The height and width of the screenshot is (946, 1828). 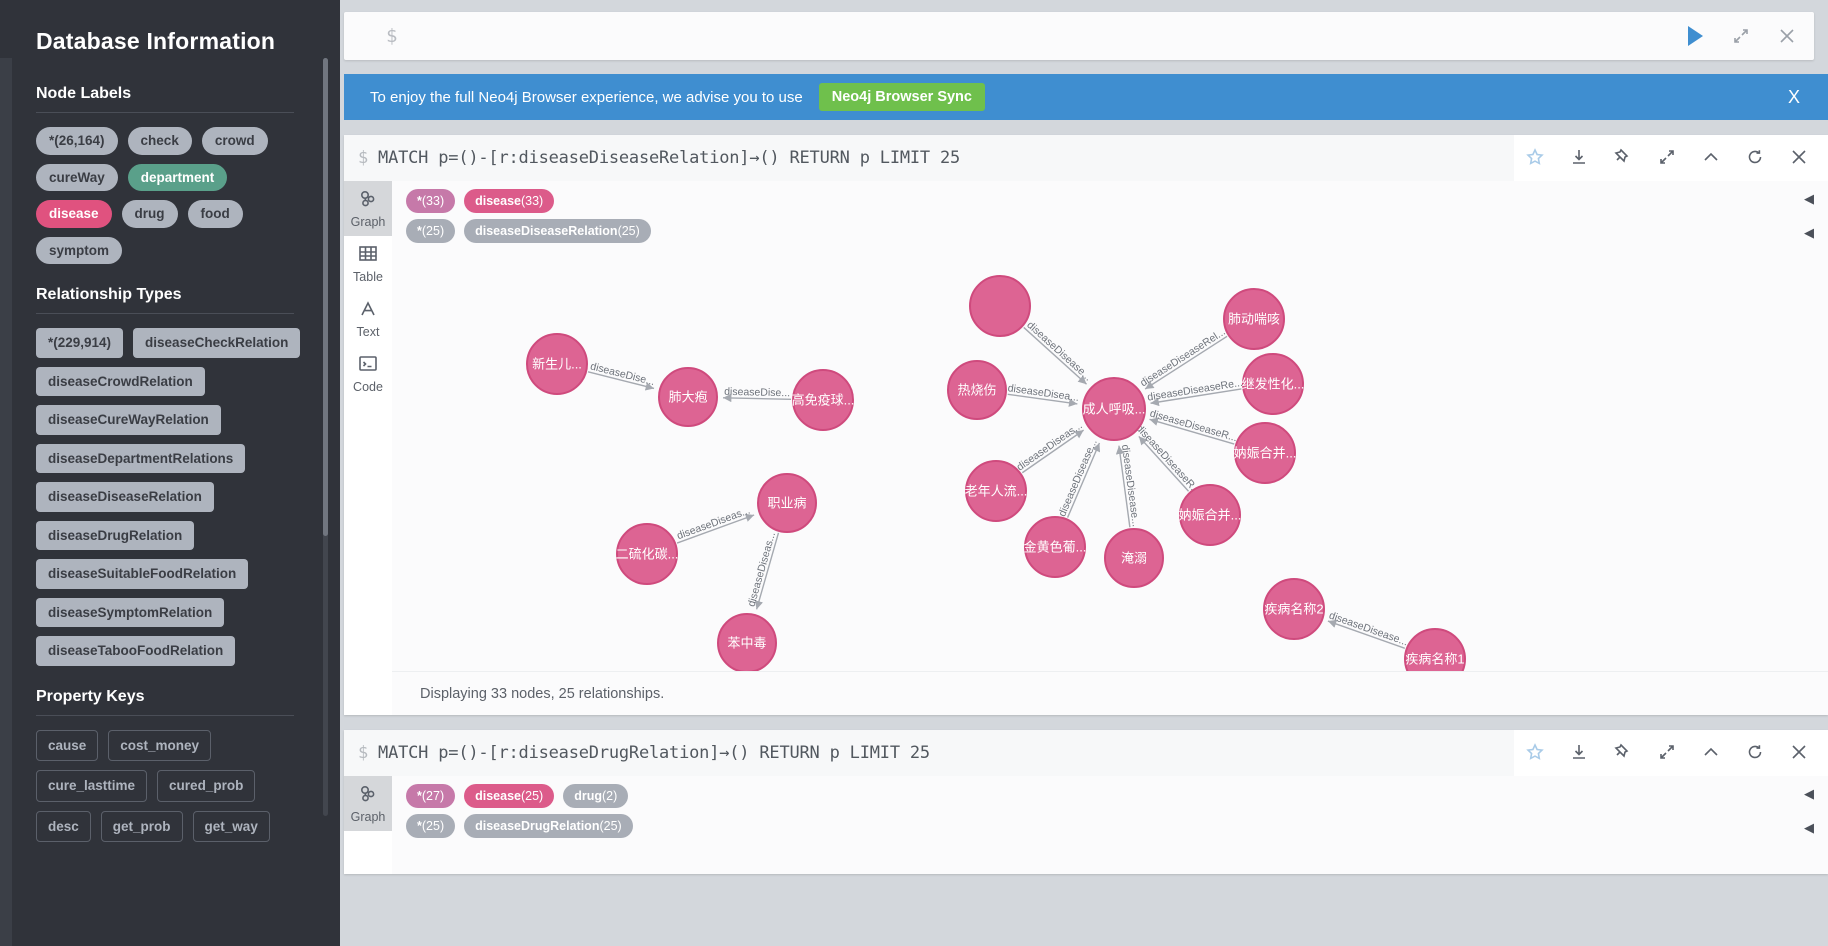 I want to click on frame-toolbar, so click(x=1671, y=157).